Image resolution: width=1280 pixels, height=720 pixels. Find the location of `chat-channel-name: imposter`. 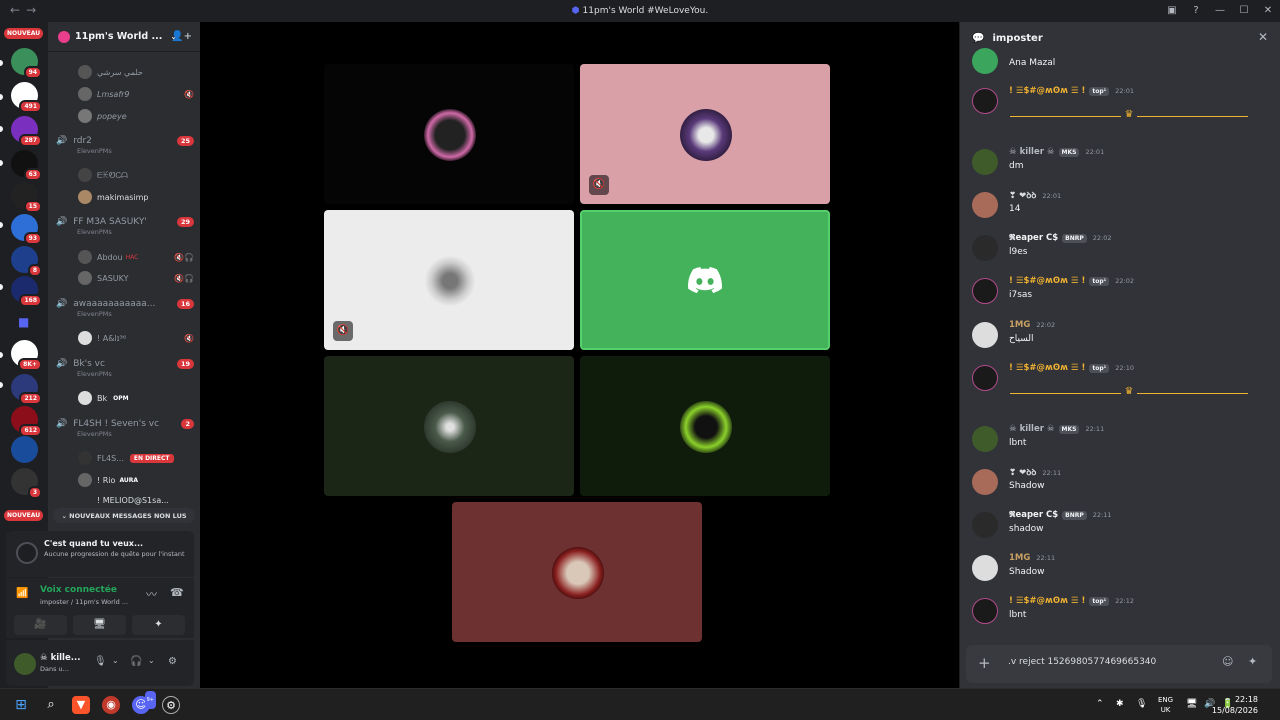

chat-channel-name: imposter is located at coordinates (1017, 38).